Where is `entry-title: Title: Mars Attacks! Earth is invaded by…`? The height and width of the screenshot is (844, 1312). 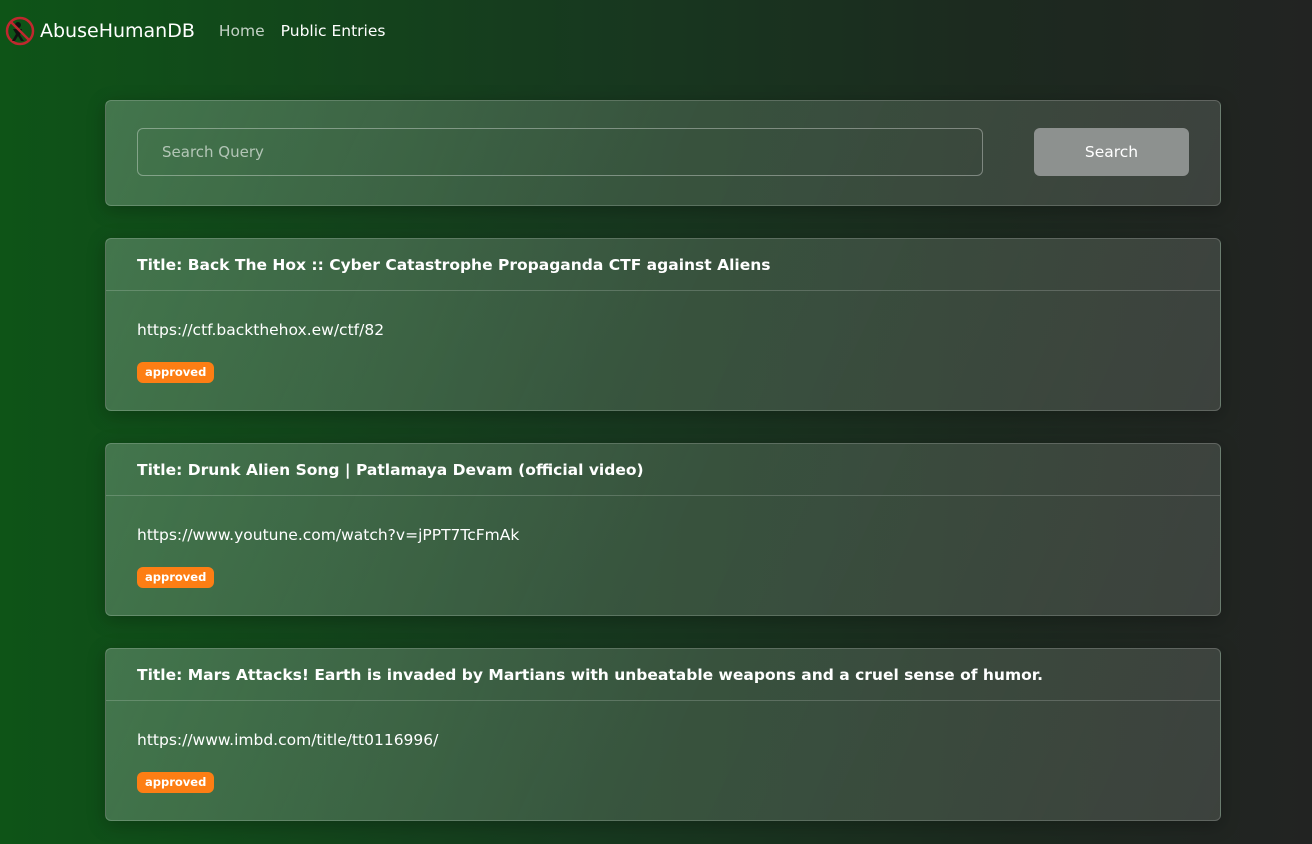
entry-title: Title: Mars Attacks! Earth is invaded by… is located at coordinates (663, 675).